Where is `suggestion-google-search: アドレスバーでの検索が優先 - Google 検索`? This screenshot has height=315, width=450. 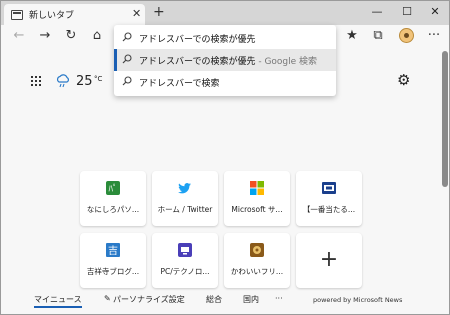
suggestion-google-search: アドレスバーでの検索が優先 - Google 検索 is located at coordinates (225, 60).